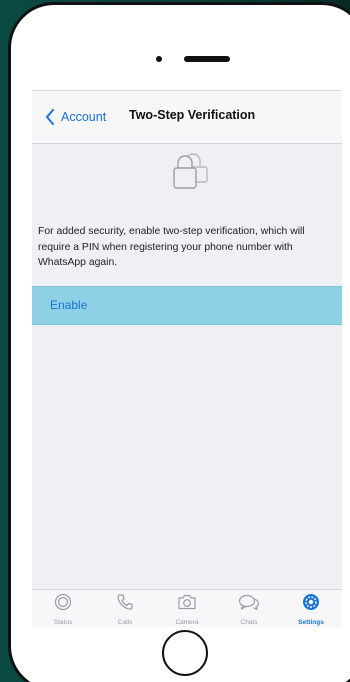 This screenshot has height=682, width=350. I want to click on phone-icon, so click(125, 602).